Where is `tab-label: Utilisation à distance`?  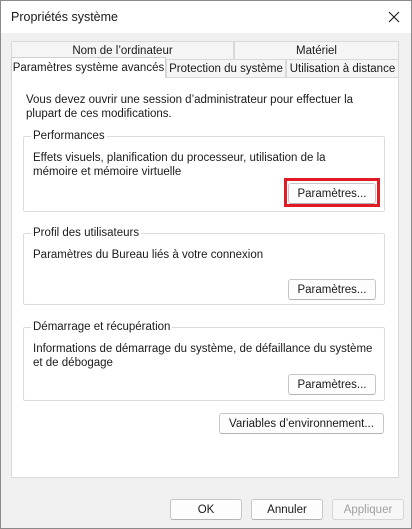 tab-label: Utilisation à distance is located at coordinates (342, 69).